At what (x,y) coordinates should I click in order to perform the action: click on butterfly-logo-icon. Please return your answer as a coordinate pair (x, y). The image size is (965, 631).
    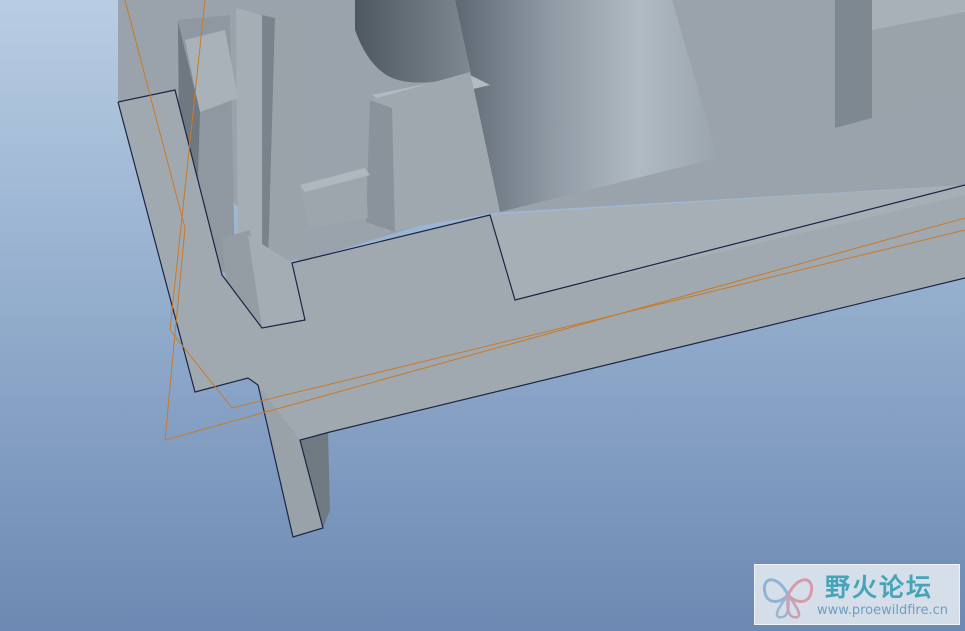
    Looking at the image, I should click on (788, 598).